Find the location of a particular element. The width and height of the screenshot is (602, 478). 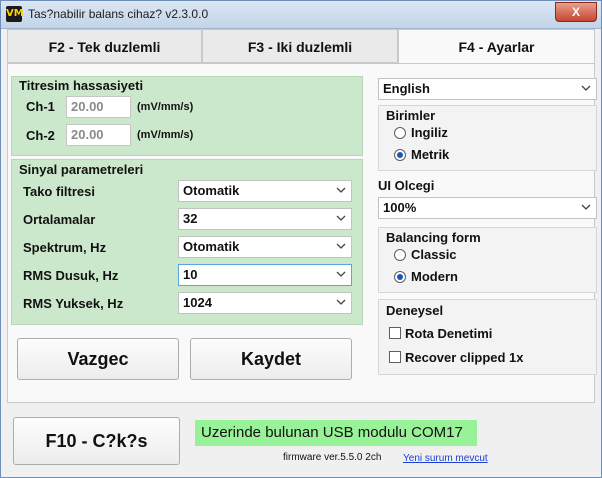

units-imperial-label: Ingiliz is located at coordinates (429, 132).